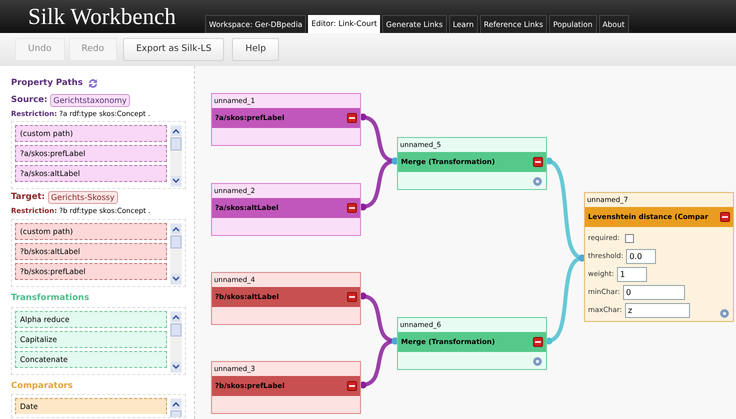 The height and width of the screenshot is (419, 736). What do you see at coordinates (90, 100) in the screenshot?
I see `dataset-badge: Gerichtstaxonomy` at bounding box center [90, 100].